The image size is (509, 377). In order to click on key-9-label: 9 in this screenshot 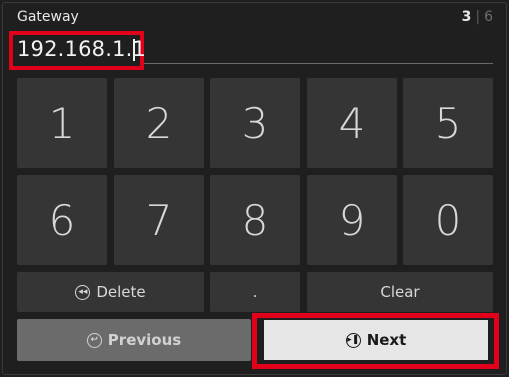, I will do `click(352, 220)`.